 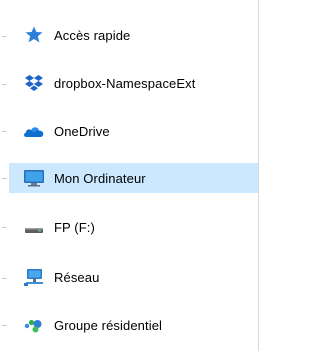 I want to click on nav-item-drive-f: FP (F:), so click(x=133, y=227).